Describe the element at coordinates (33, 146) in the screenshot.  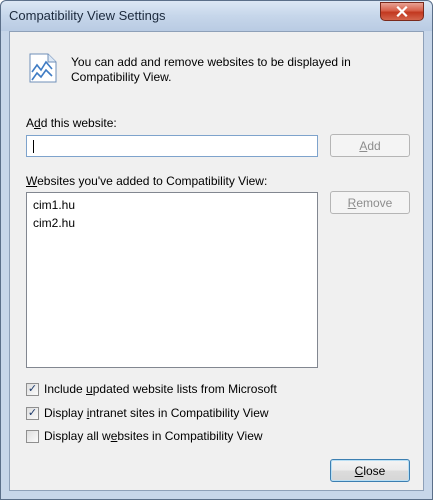
I see `text-caret` at that location.